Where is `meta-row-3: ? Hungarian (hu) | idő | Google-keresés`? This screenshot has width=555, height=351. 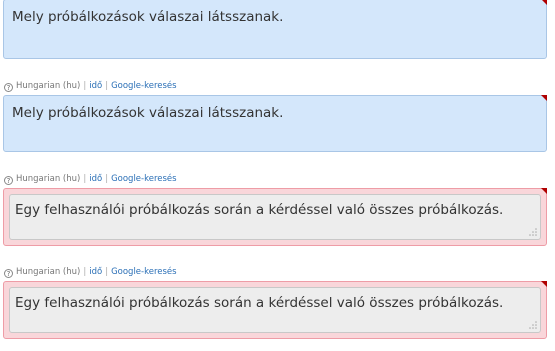
meta-row-3: ? Hungarian (hu) | idő | Google-keresés is located at coordinates (90, 272).